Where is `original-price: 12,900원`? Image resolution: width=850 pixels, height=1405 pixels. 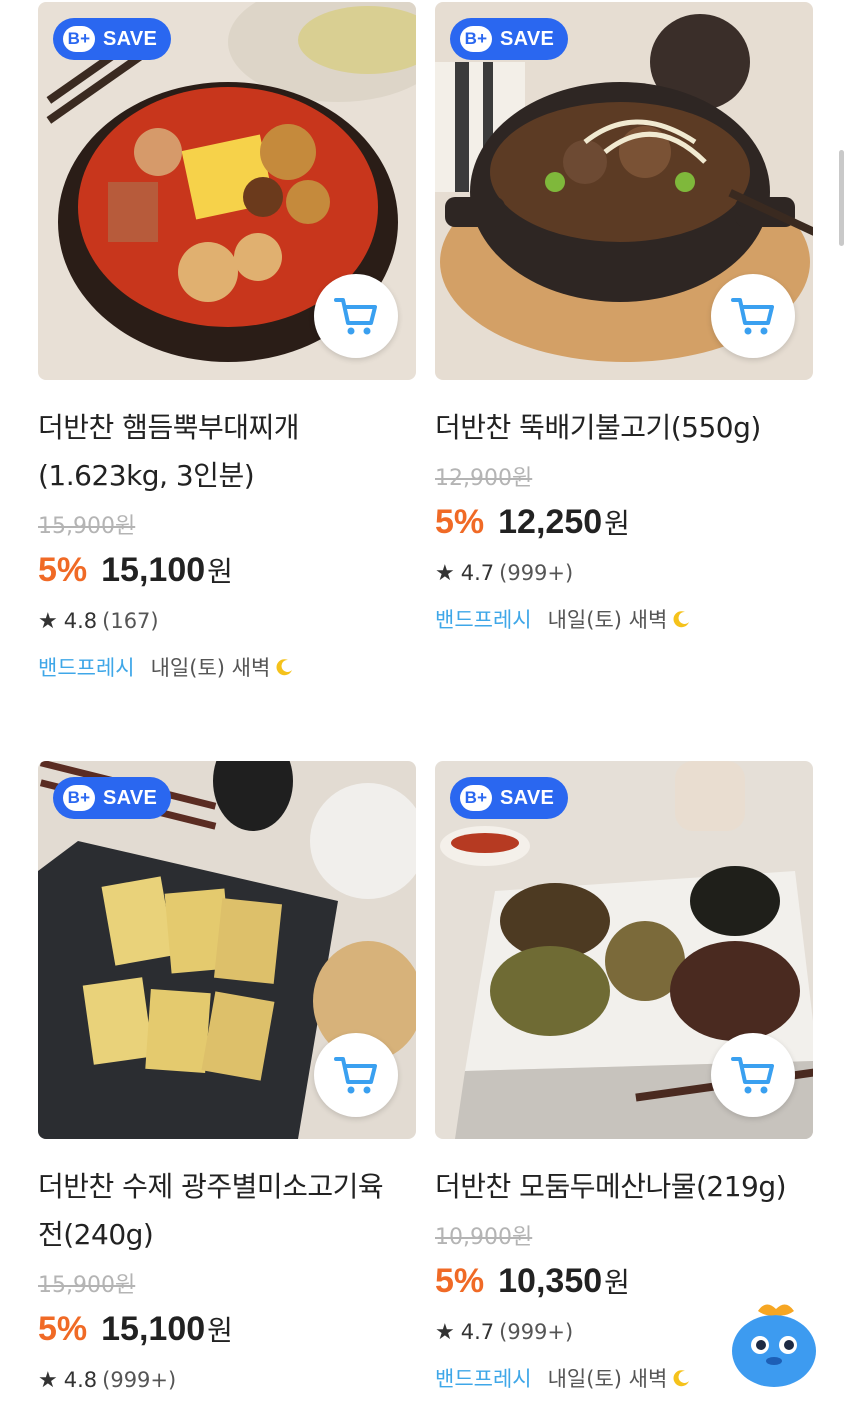 original-price: 12,900원 is located at coordinates (484, 478).